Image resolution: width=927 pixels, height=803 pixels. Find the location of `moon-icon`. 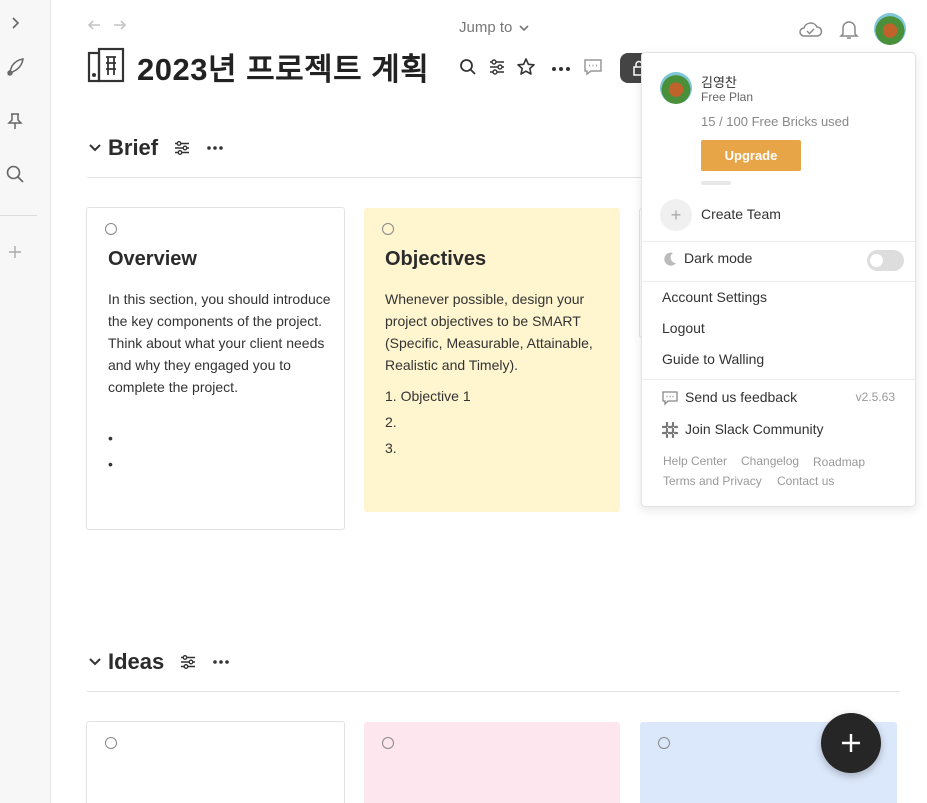

moon-icon is located at coordinates (670, 259).